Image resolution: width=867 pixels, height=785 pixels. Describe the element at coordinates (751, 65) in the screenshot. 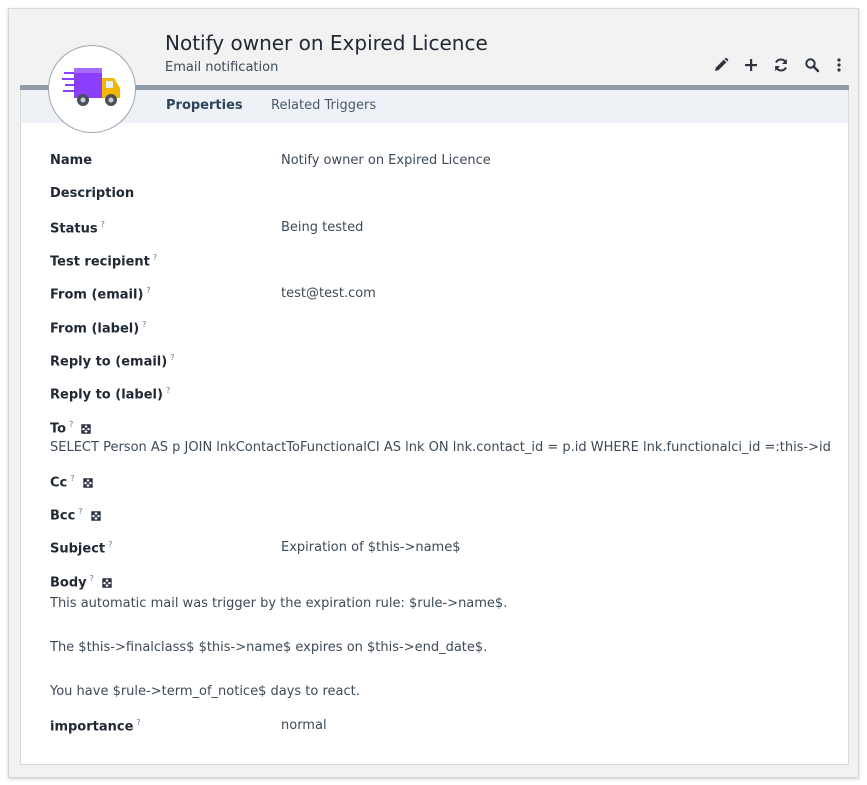

I see `plus-icon` at that location.